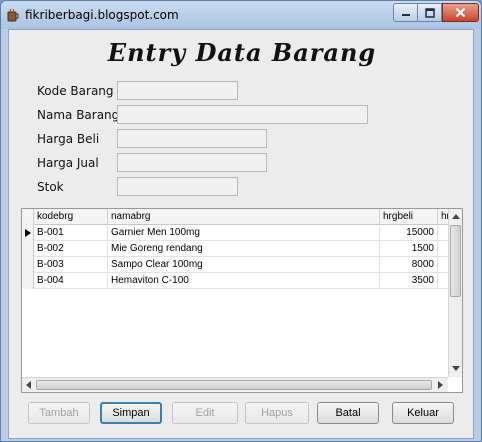  I want to click on cell-kodebrg: B-003, so click(71, 265).